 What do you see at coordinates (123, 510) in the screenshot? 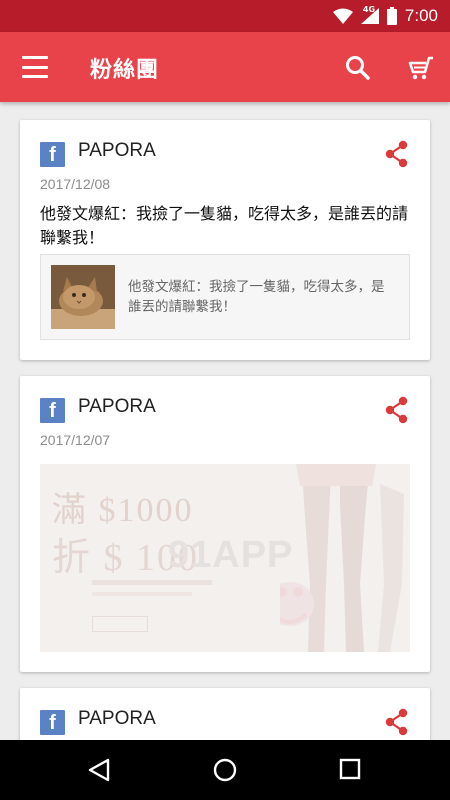
I see `promo-line-1: 滿 $1000` at bounding box center [123, 510].